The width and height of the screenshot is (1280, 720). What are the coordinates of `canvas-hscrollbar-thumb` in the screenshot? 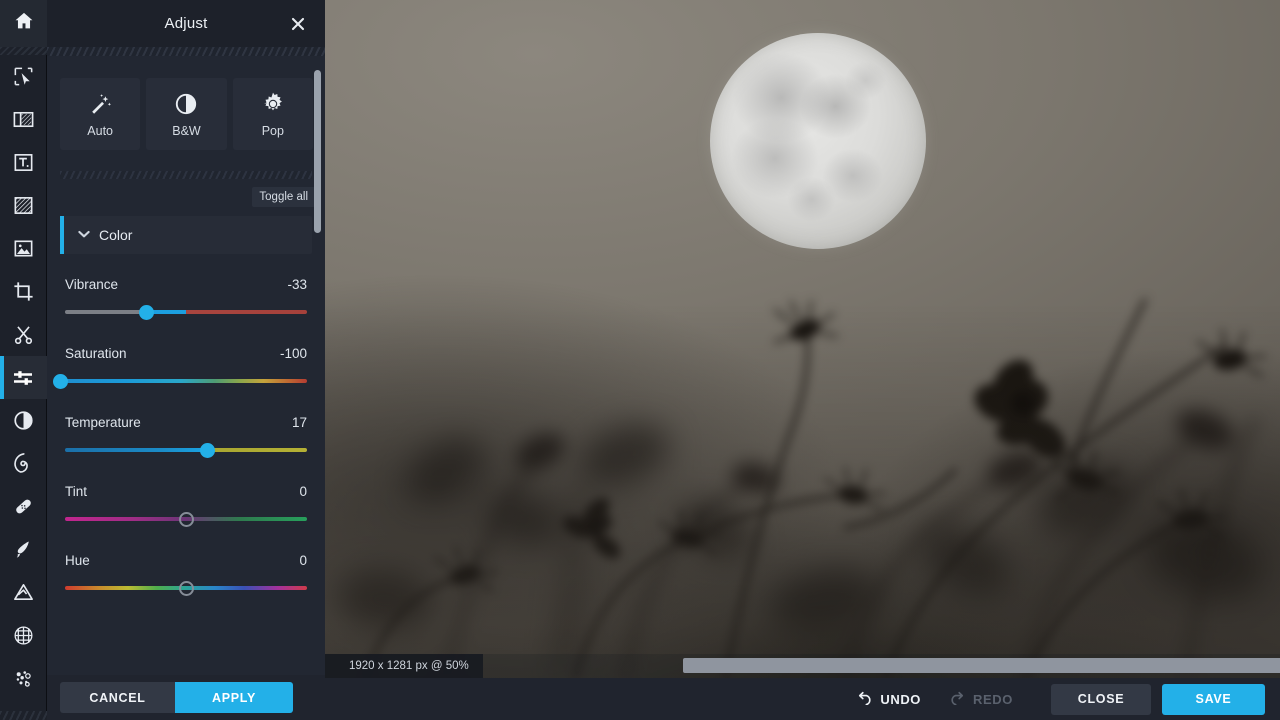 It's located at (981, 665).